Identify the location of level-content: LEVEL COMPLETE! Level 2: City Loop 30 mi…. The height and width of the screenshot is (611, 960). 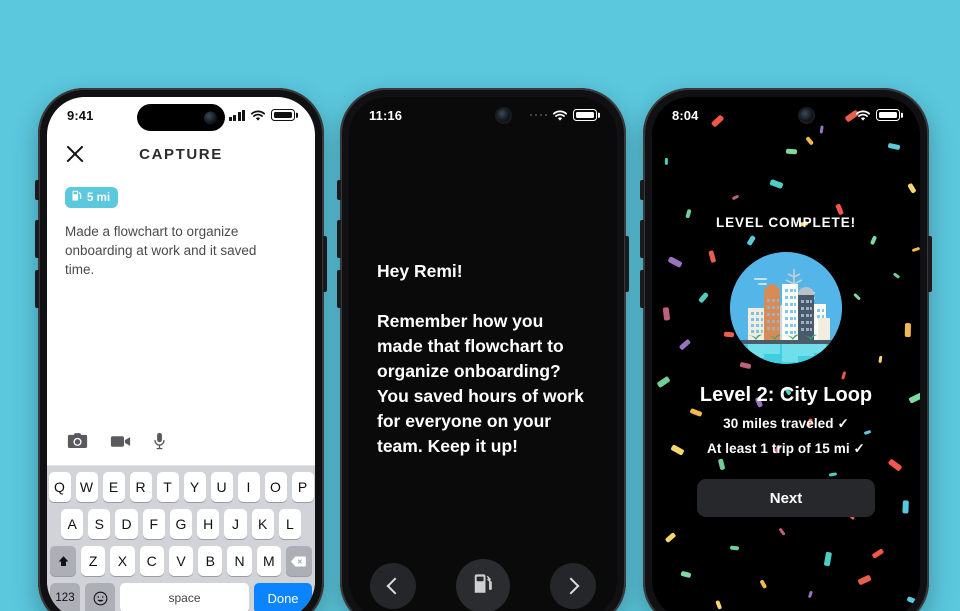
(786, 366).